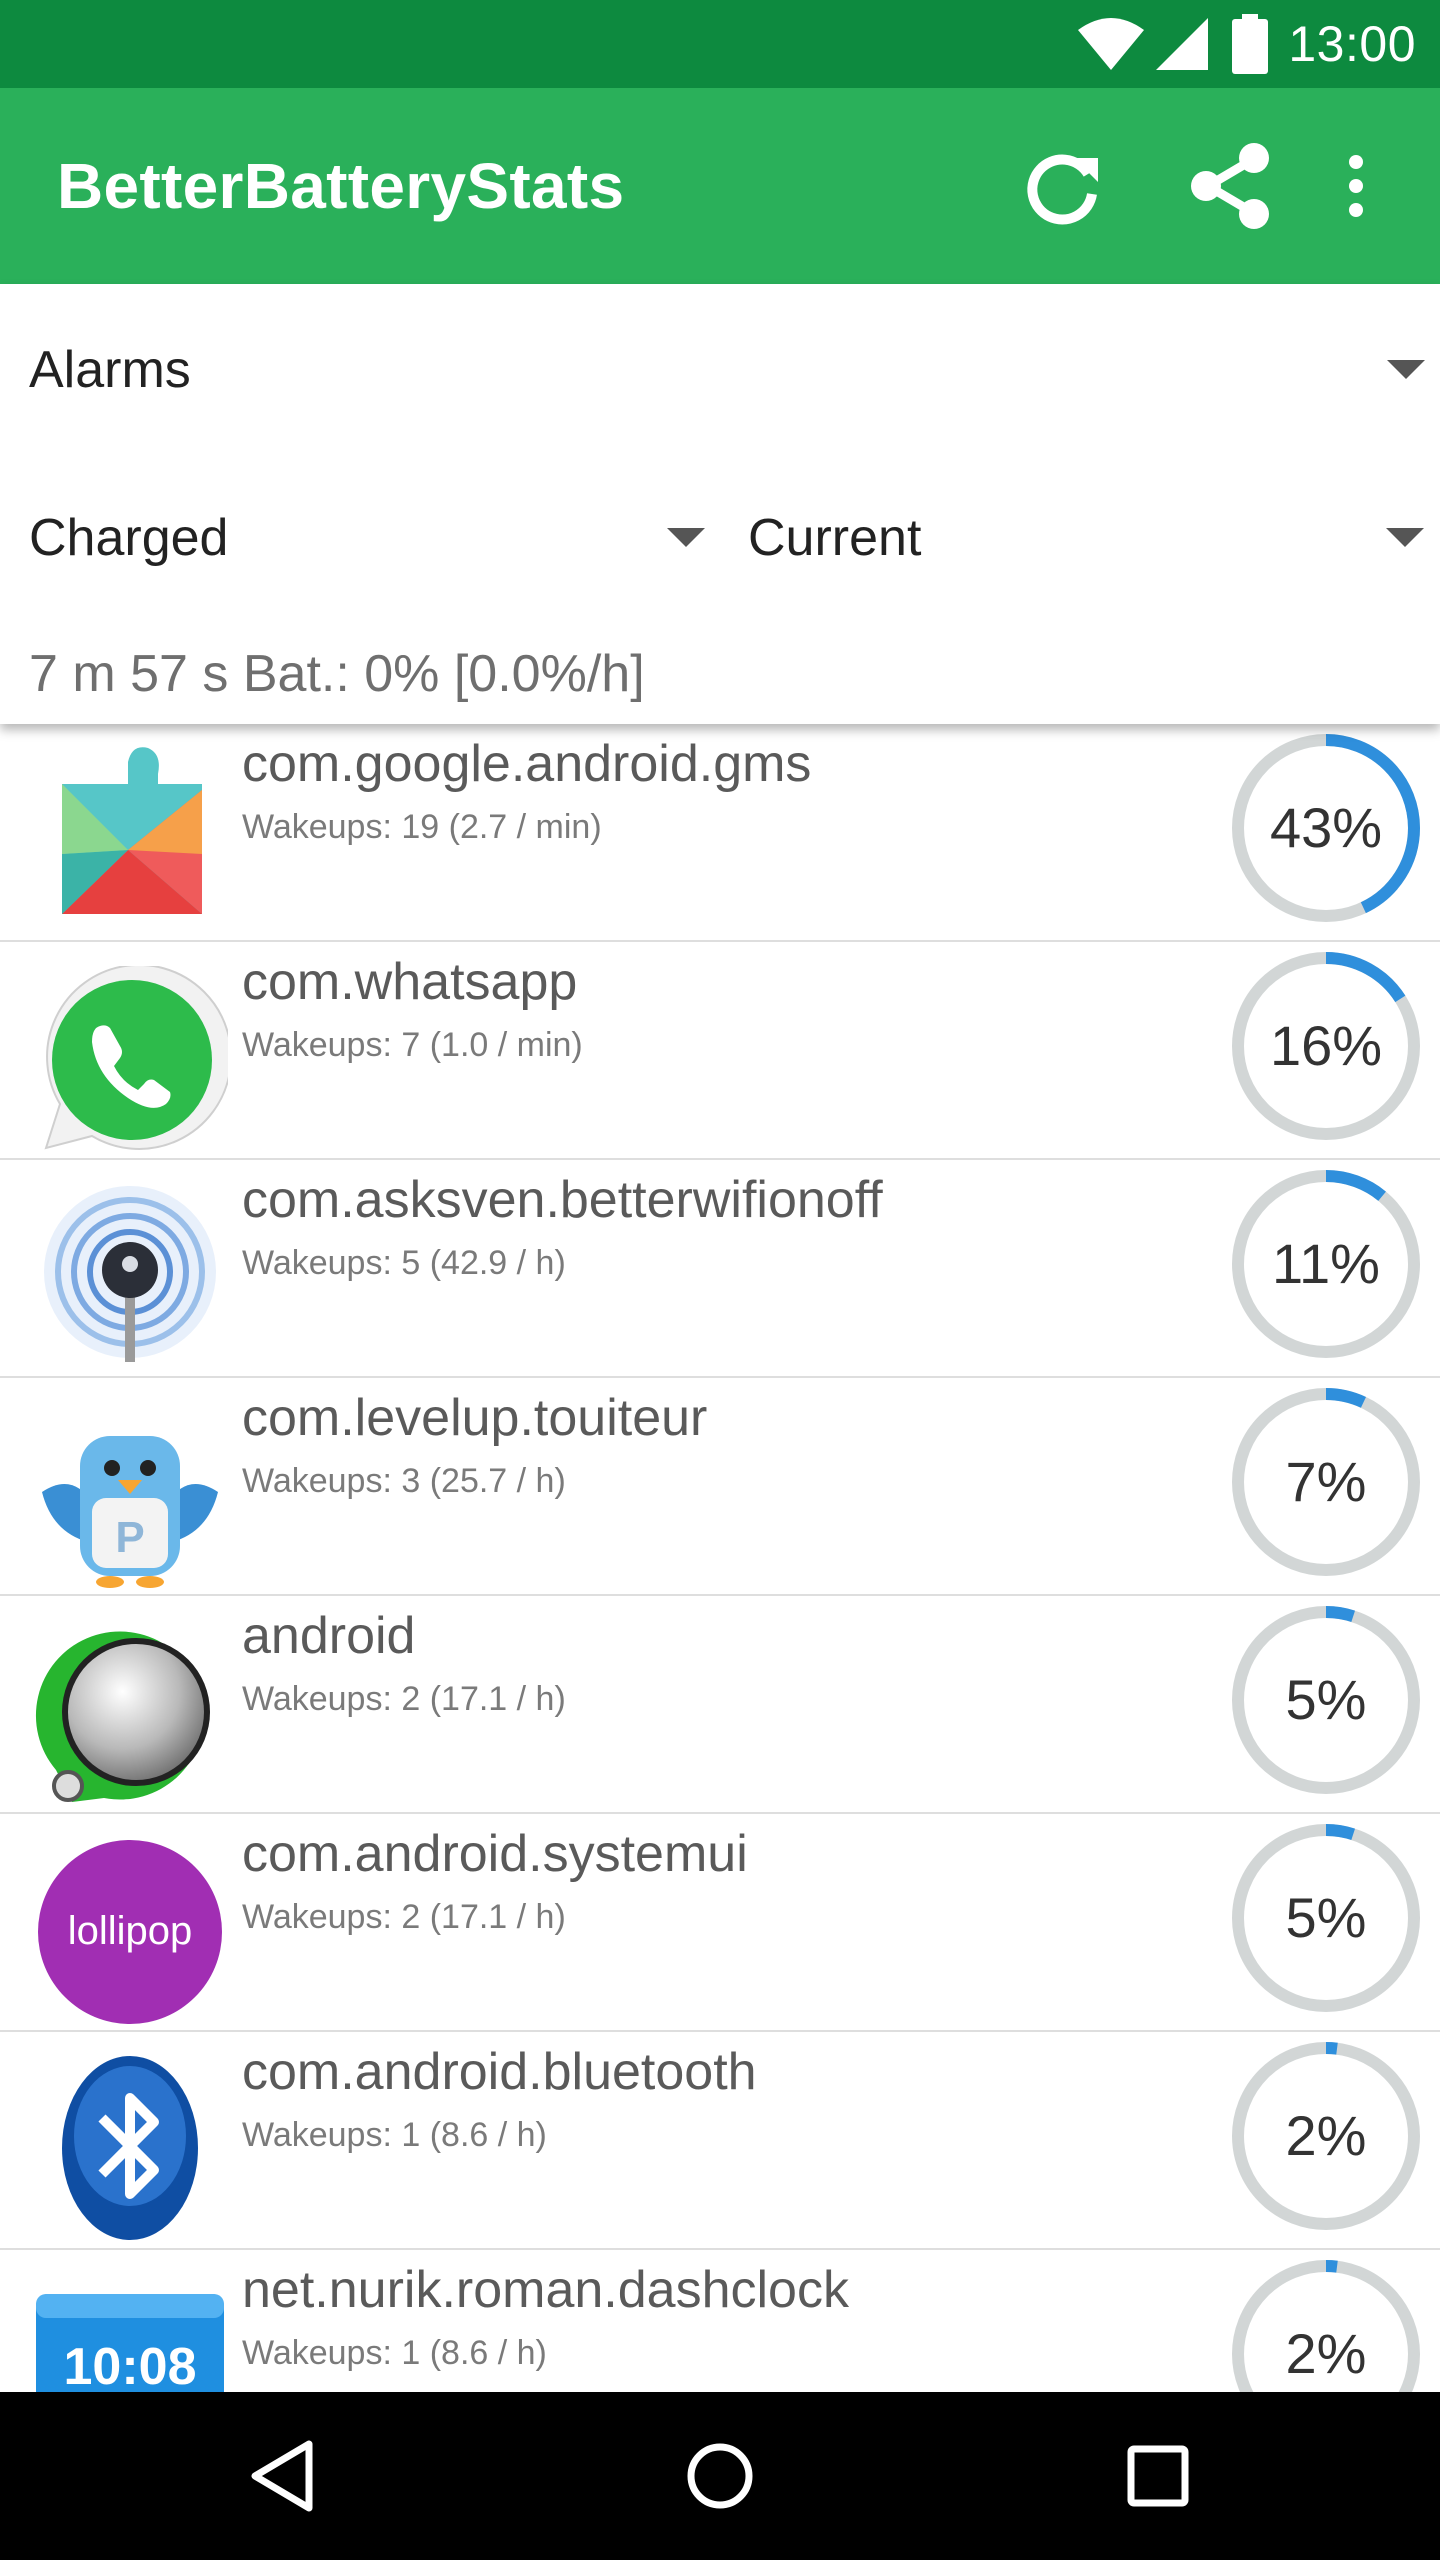 The width and height of the screenshot is (1440, 2560). I want to click on app-title: BetterBatteryStats, so click(341, 186).